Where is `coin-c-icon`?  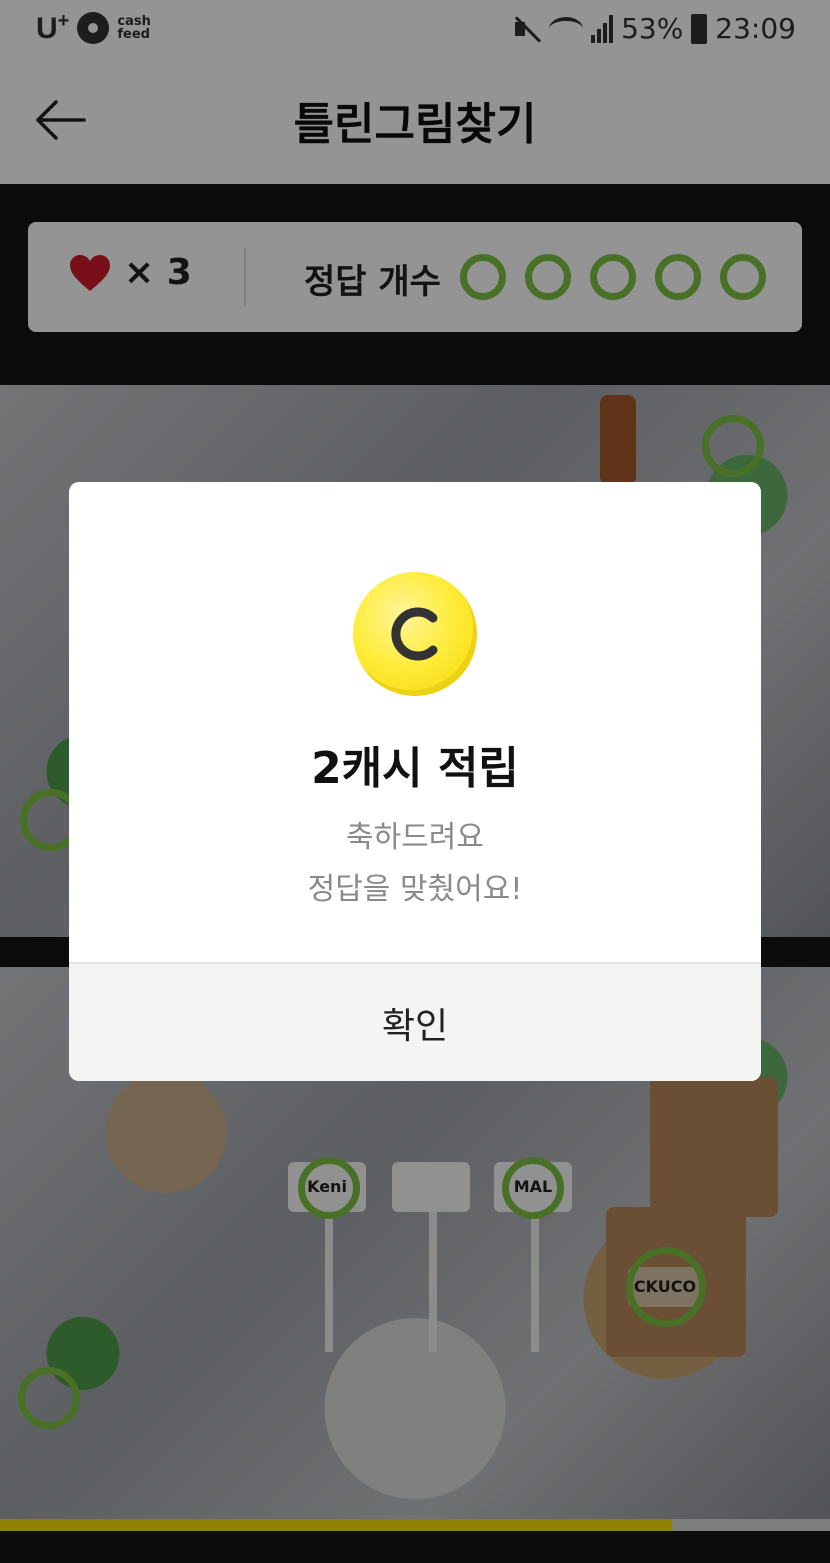 coin-c-icon is located at coordinates (414, 634).